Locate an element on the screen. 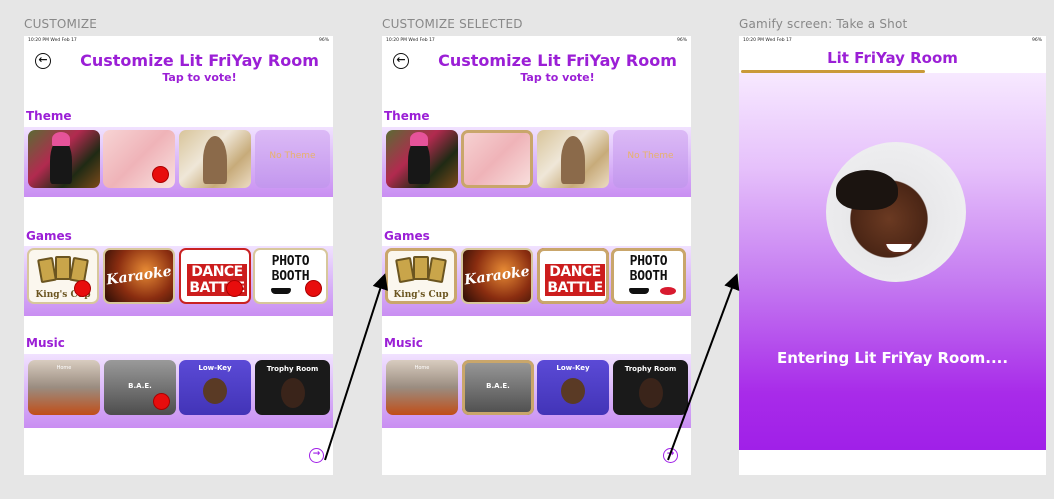 This screenshot has width=1054, height=499. flow-arrows is located at coordinates (532, 367).